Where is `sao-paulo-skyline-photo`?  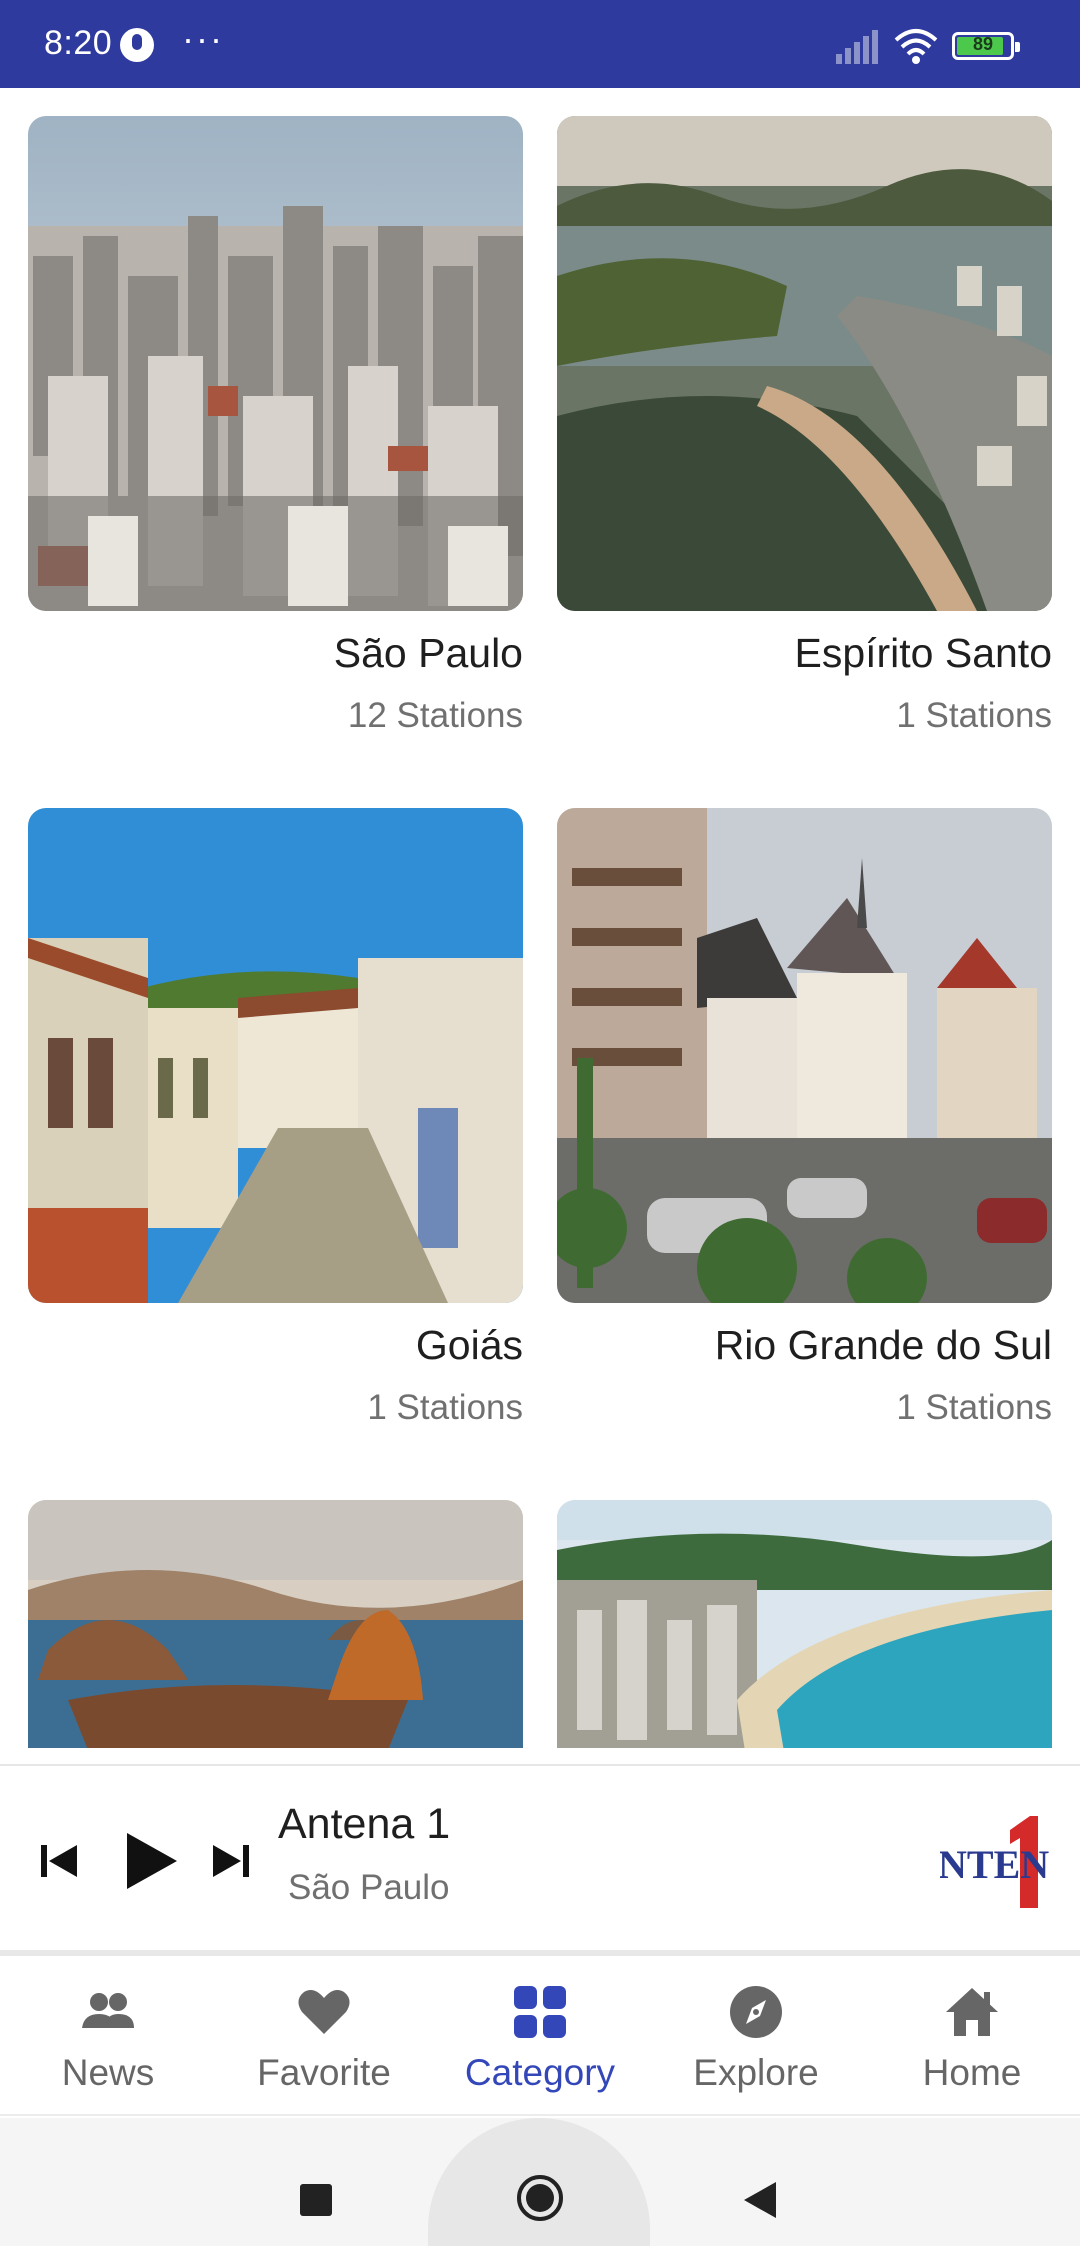 sao-paulo-skyline-photo is located at coordinates (275, 363).